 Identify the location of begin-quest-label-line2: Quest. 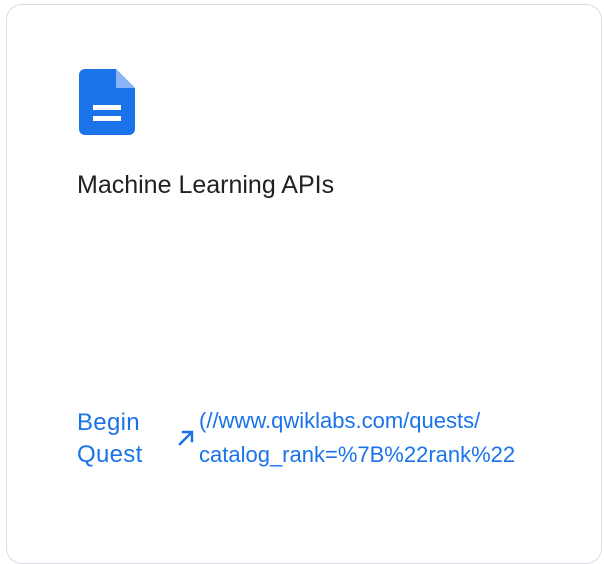
(110, 454).